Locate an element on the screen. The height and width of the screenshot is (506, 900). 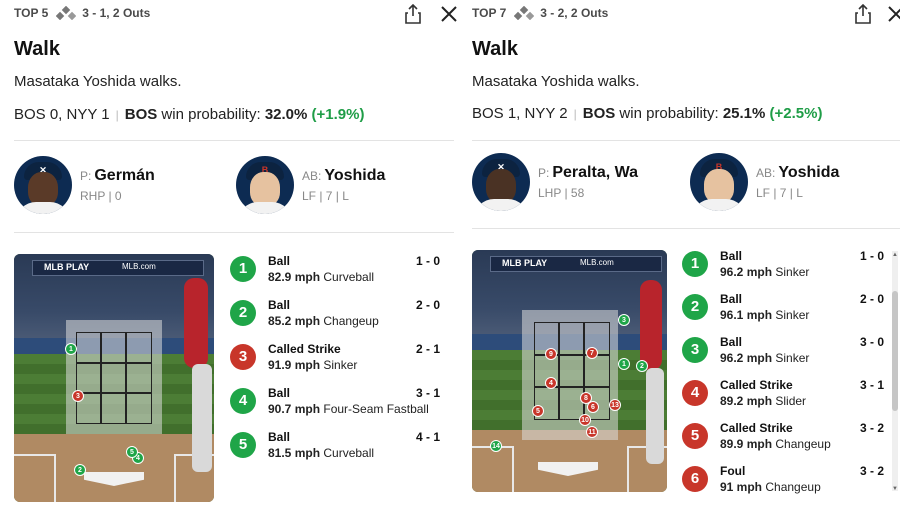
pitch-speed: 90.7 mph is located at coordinates (294, 409).